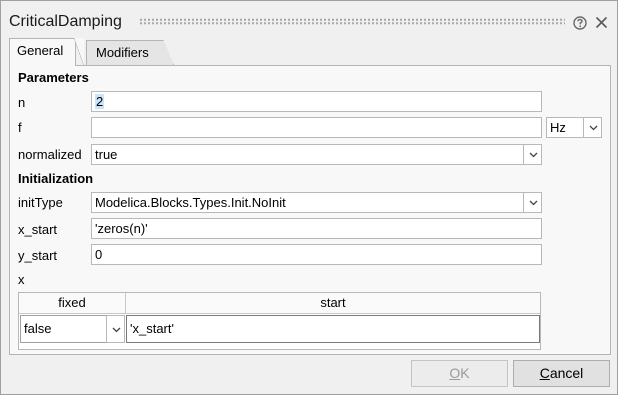 This screenshot has height=395, width=618. What do you see at coordinates (40, 202) in the screenshot?
I see `inittype-label: initType` at bounding box center [40, 202].